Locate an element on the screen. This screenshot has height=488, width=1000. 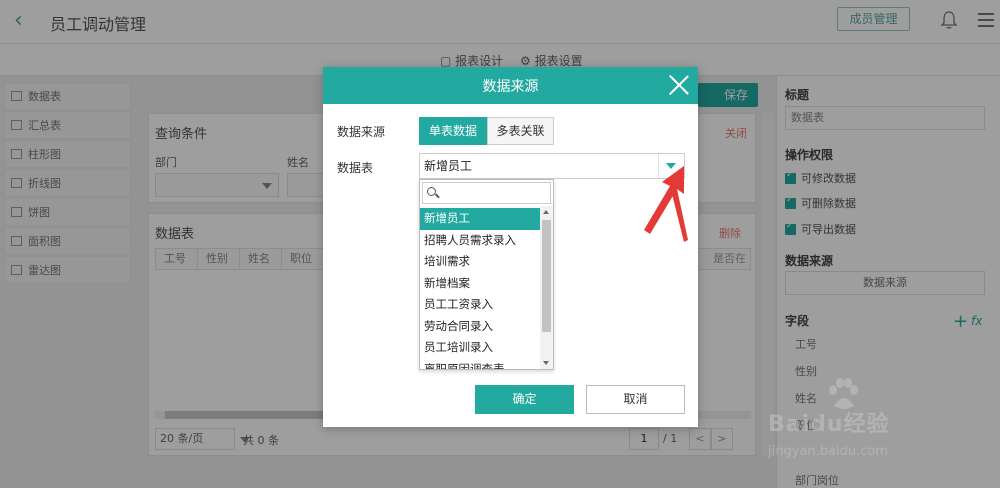
option-item: 离职原因调查表 is located at coordinates (480, 364).